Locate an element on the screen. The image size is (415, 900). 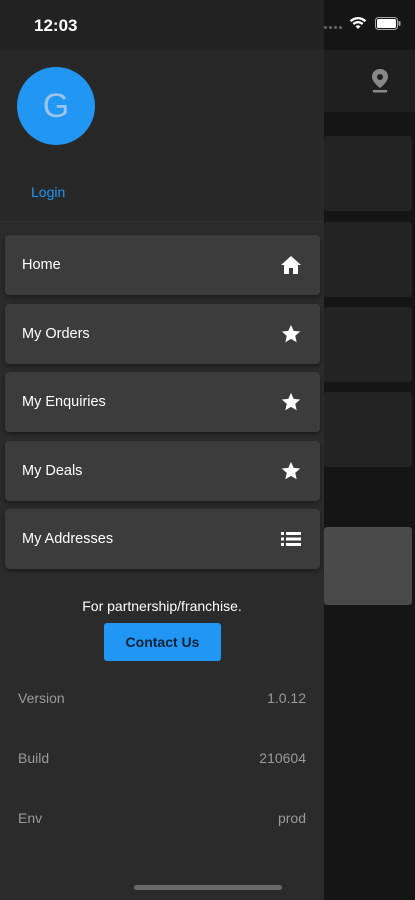
menu-item-my-orders: My Orders is located at coordinates (162, 333).